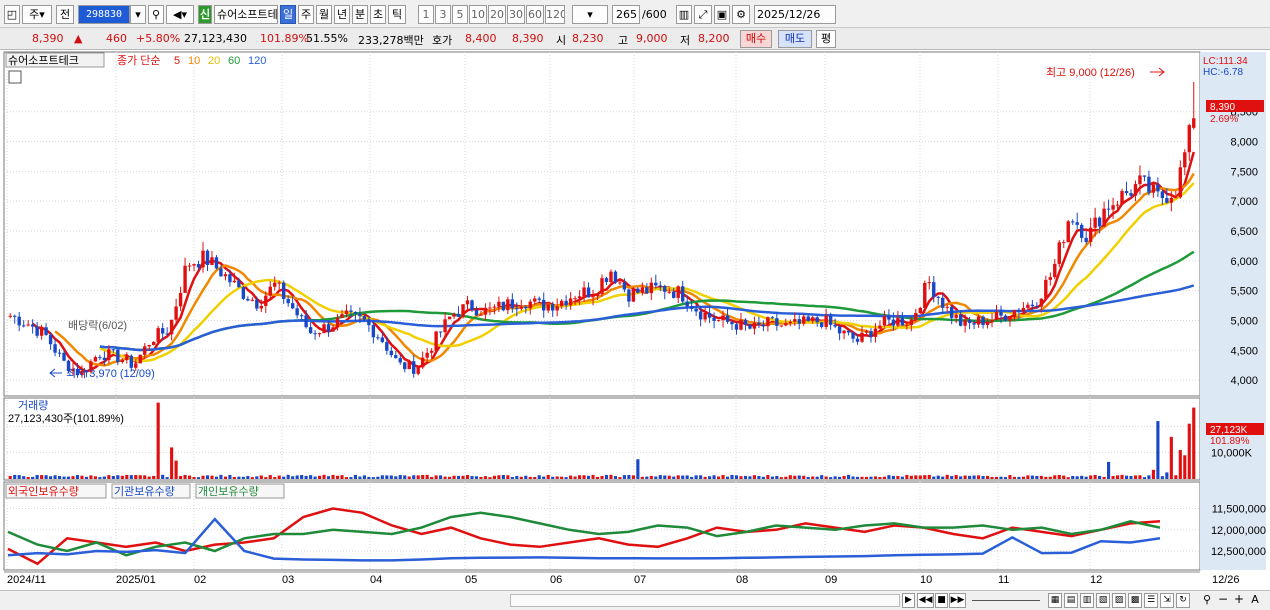  Describe the element at coordinates (626, 14) in the screenshot. I see `count-input: 265` at that location.